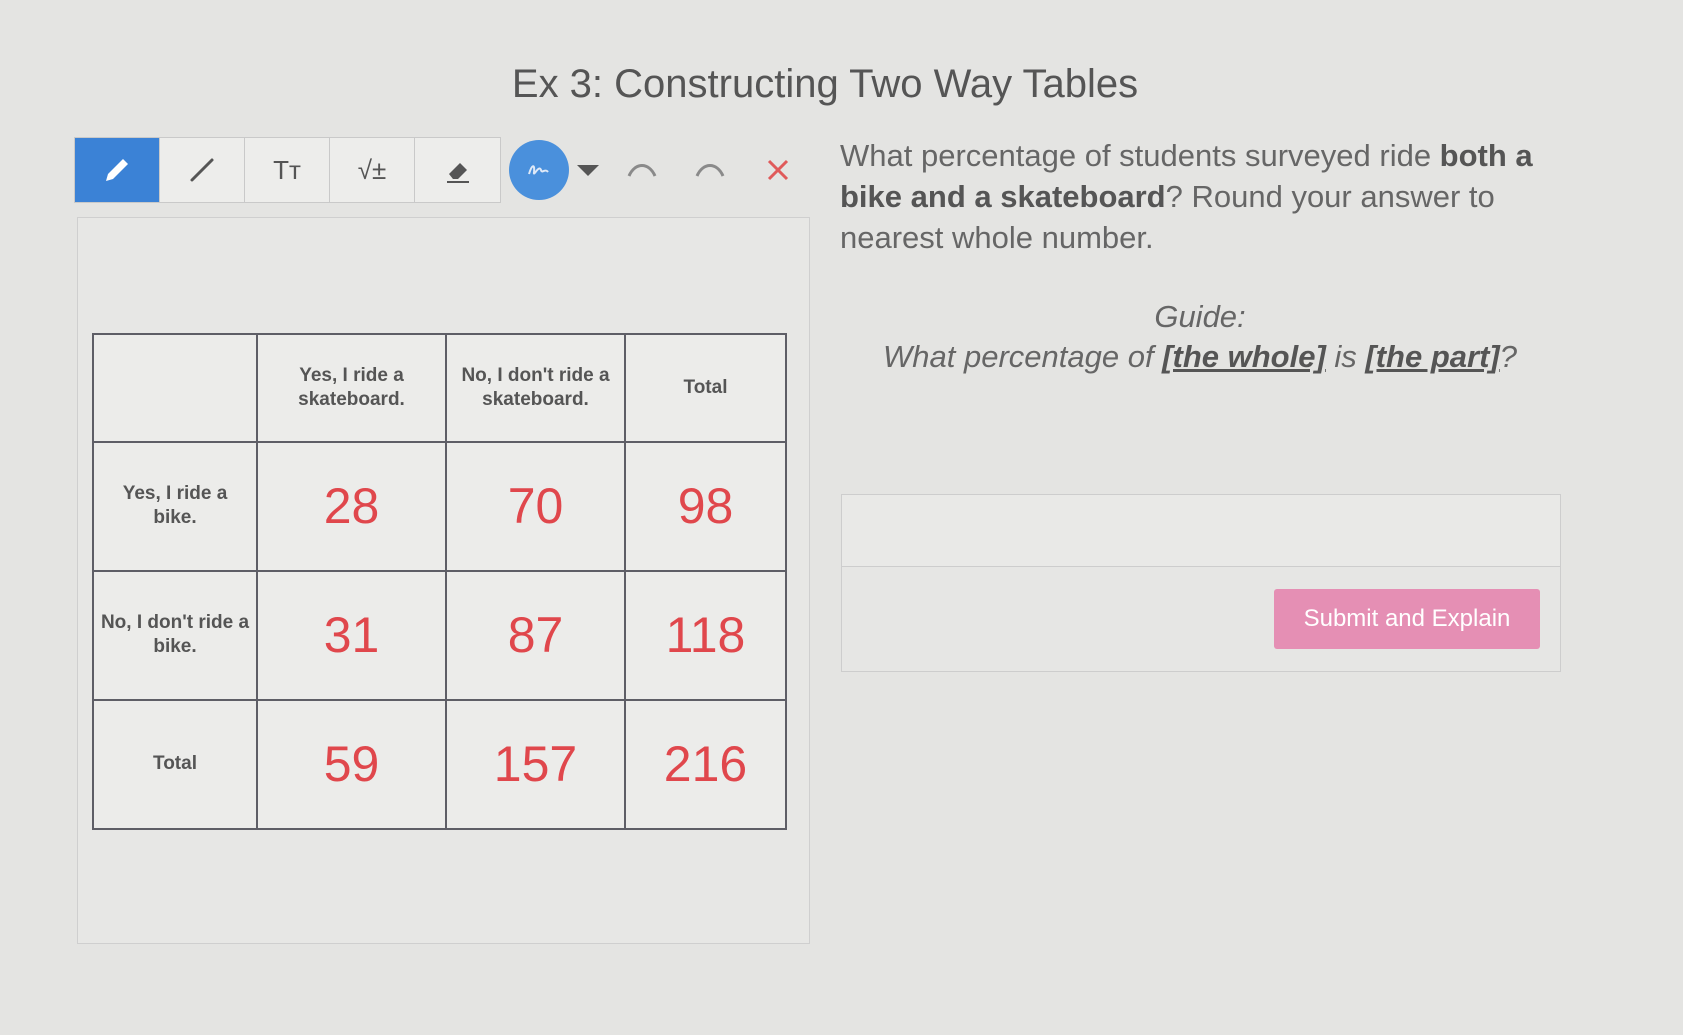  What do you see at coordinates (175, 635) in the screenshot?
I see `row-label: No, I don't ride a bike.` at bounding box center [175, 635].